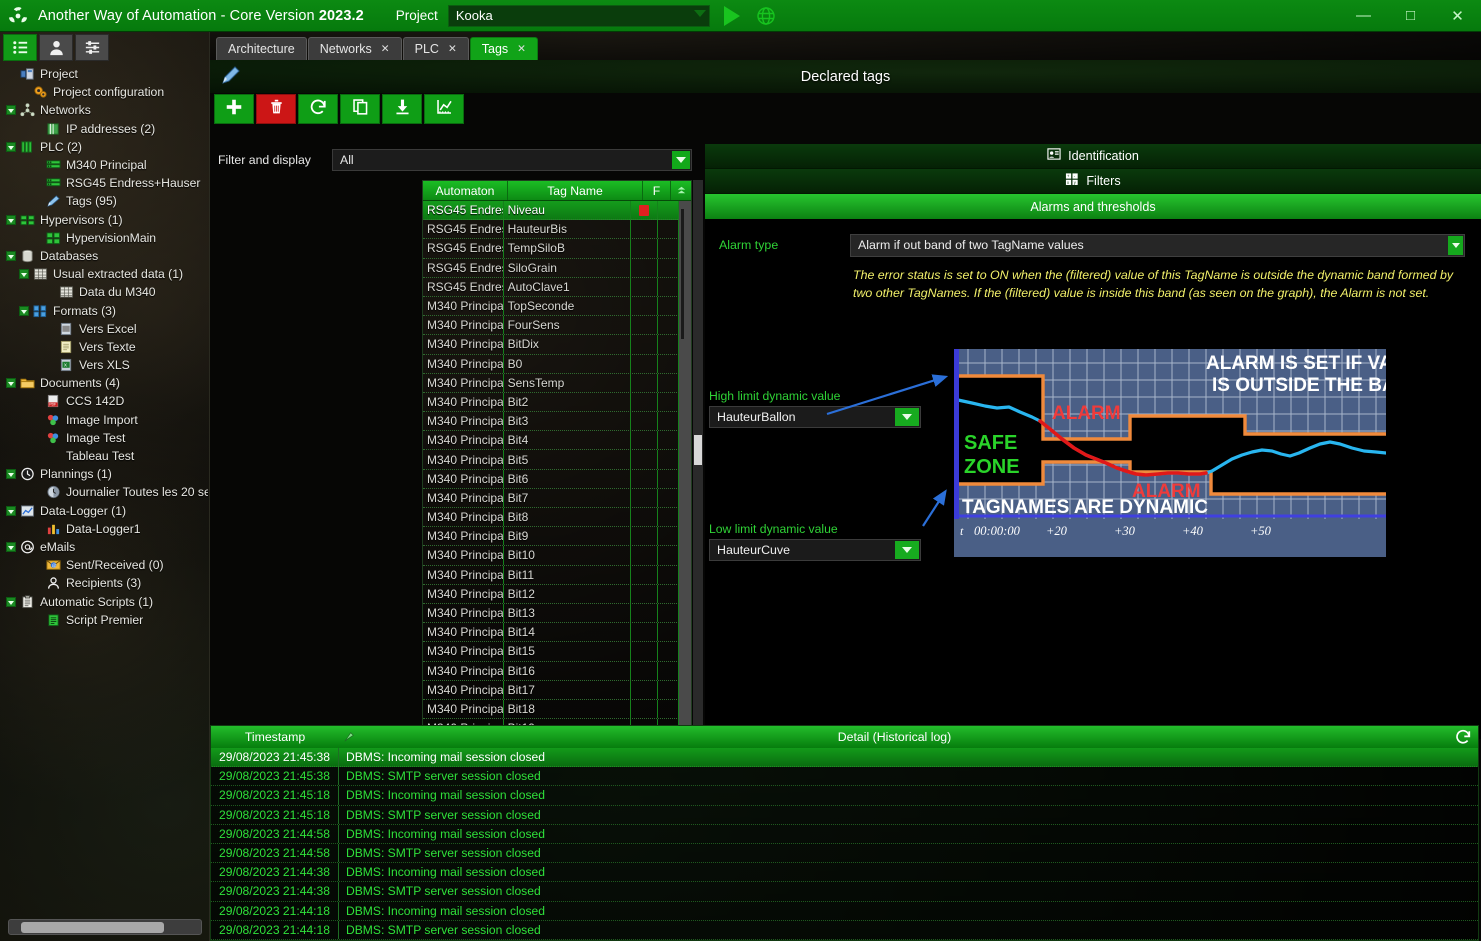 This screenshot has height=941, width=1481. What do you see at coordinates (551, 211) in the screenshot?
I see `table-row: RSG45 Endress+Niveau` at bounding box center [551, 211].